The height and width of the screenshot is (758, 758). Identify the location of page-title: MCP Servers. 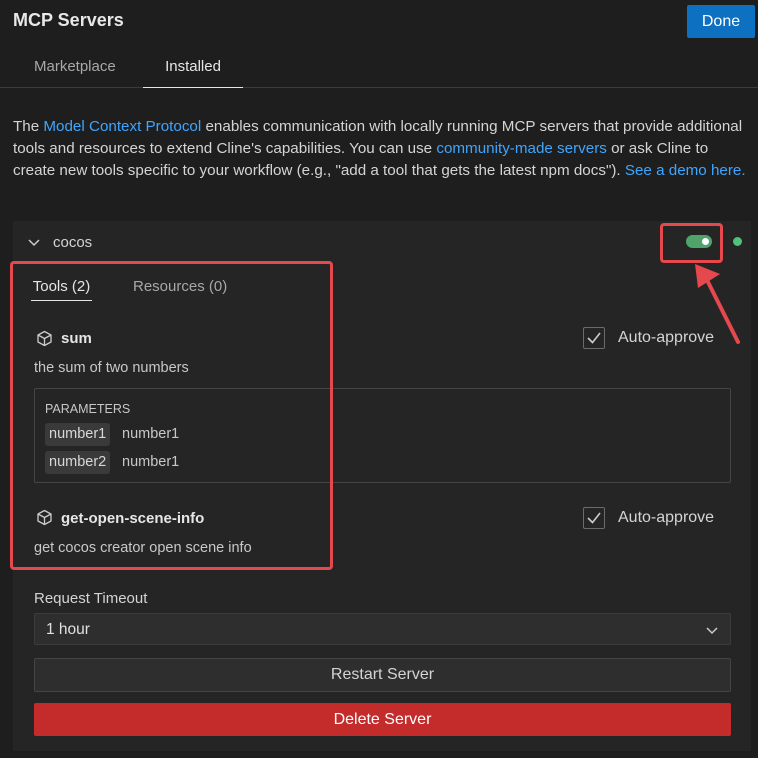
(68, 20).